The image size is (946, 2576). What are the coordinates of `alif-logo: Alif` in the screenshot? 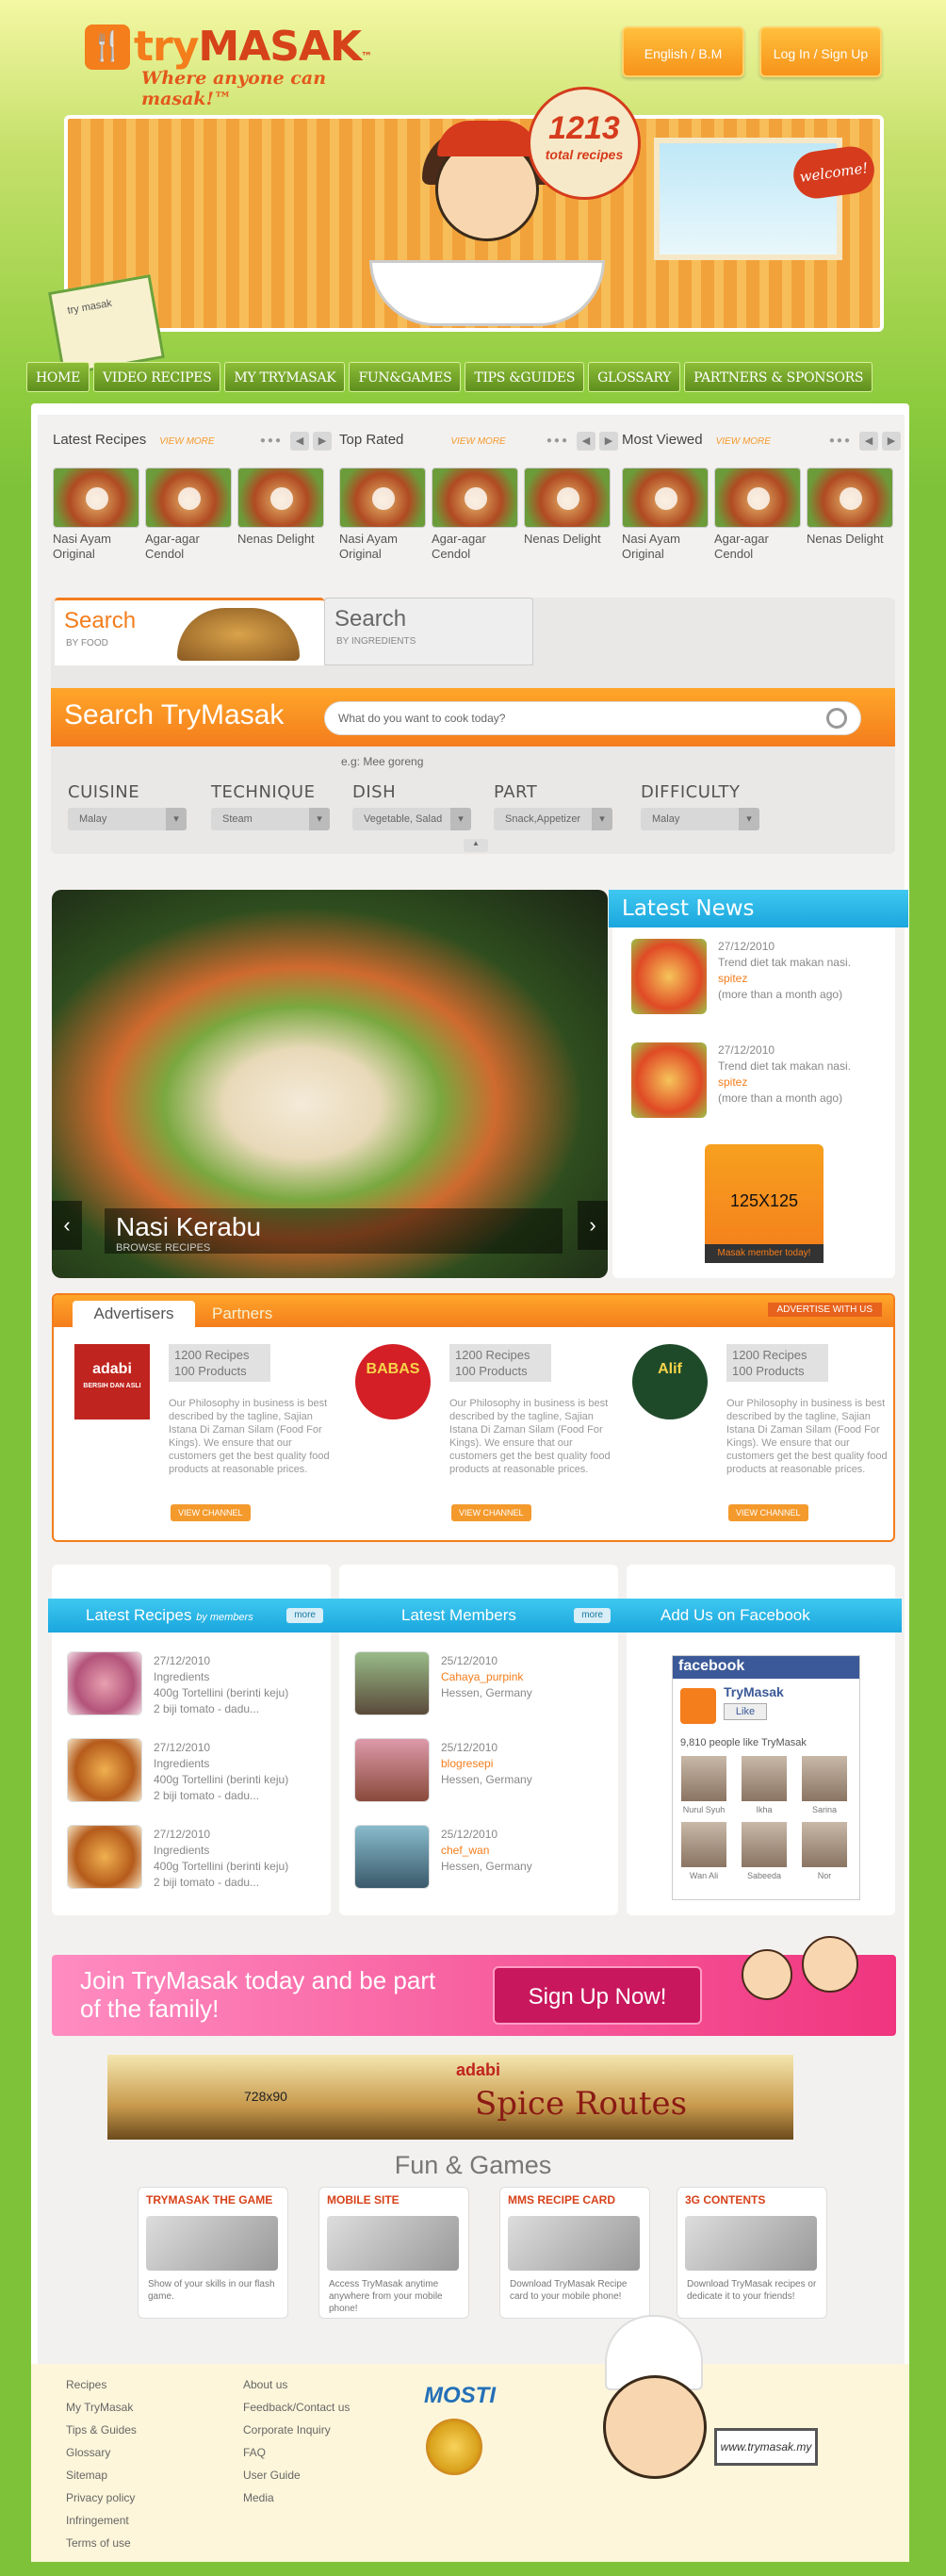 It's located at (670, 1381).